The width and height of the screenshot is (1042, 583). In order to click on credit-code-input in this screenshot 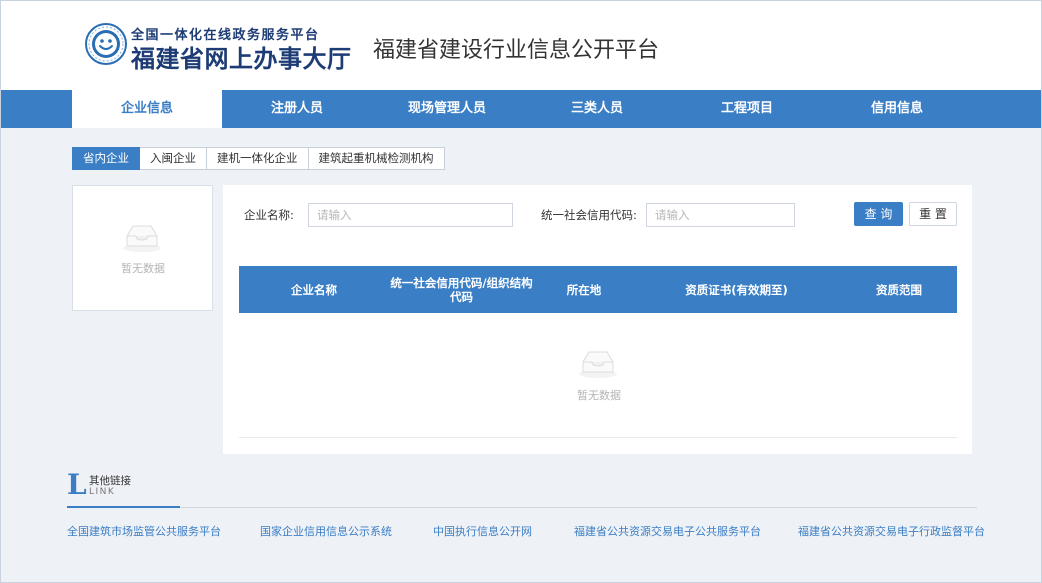, I will do `click(720, 215)`.